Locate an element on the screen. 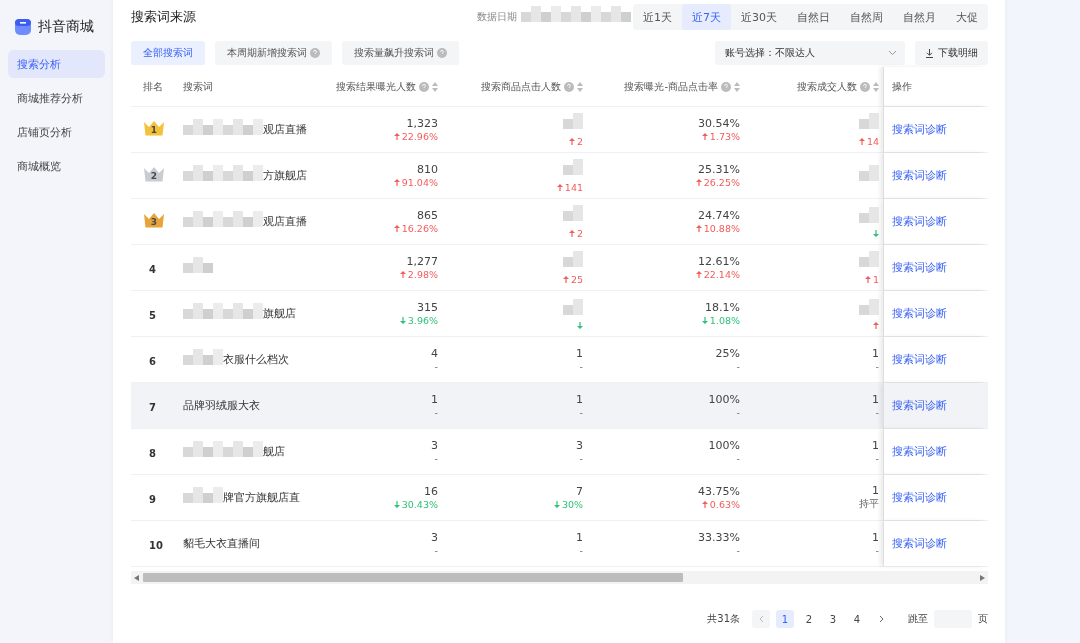  sidebar-item: 店铺页分析 is located at coordinates (56, 132).